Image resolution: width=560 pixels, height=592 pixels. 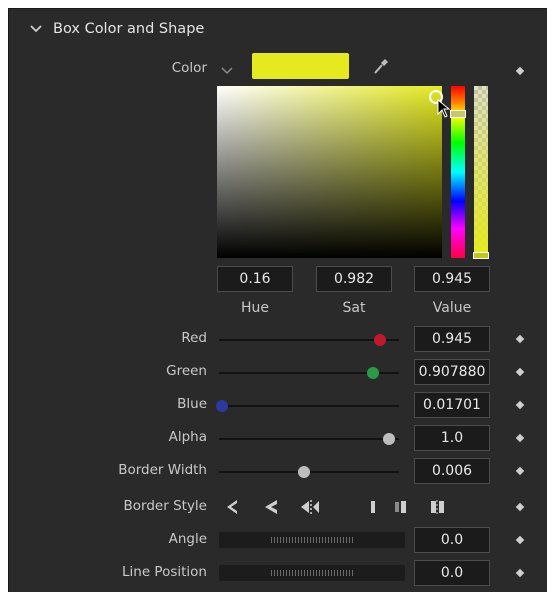 What do you see at coordinates (520, 507) in the screenshot?
I see `border-style-keyframe-icon` at bounding box center [520, 507].